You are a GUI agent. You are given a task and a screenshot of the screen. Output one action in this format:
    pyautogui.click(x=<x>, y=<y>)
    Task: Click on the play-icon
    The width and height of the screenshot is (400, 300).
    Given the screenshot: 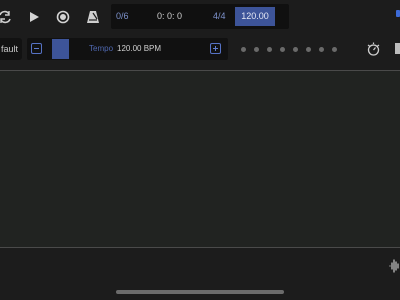 What is the action you would take?
    pyautogui.click(x=34, y=17)
    